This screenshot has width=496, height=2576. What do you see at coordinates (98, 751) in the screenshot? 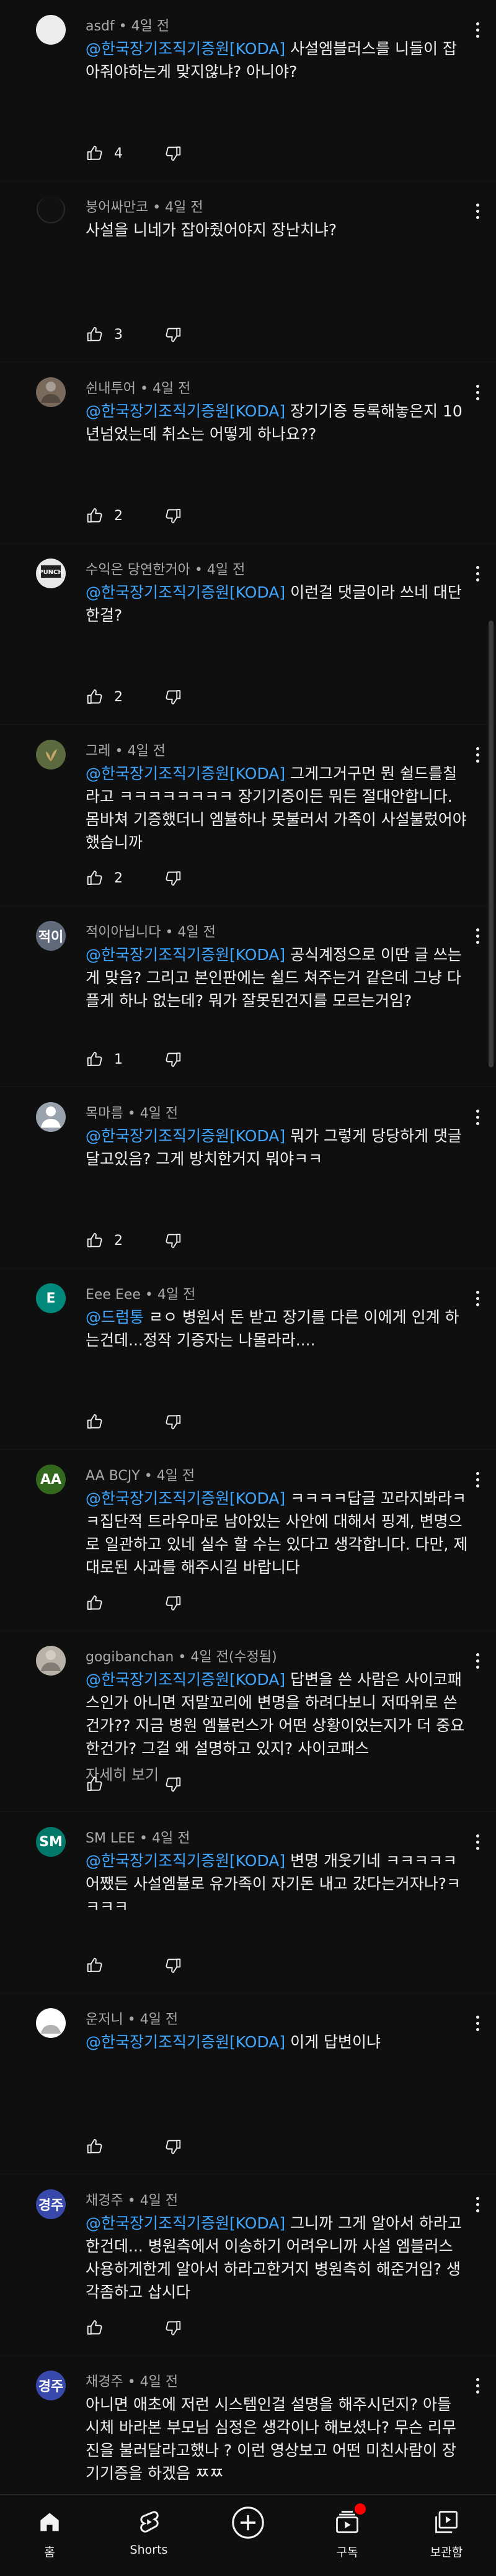
I see `comment-author: 그레` at bounding box center [98, 751].